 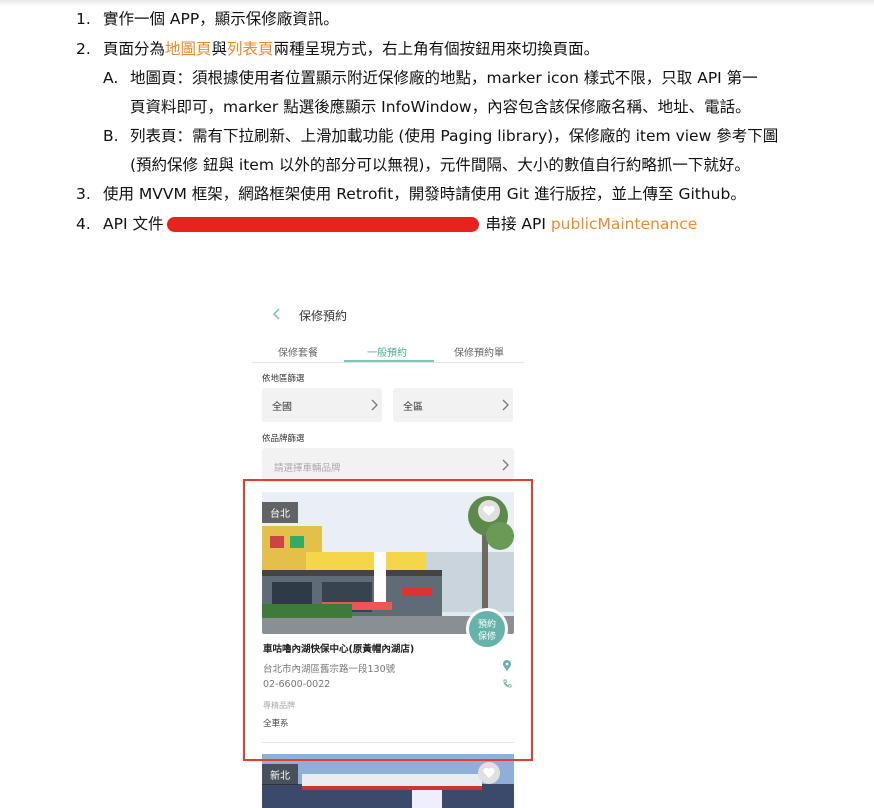 I want to click on shop-photo-2: 新北, so click(x=388, y=781).